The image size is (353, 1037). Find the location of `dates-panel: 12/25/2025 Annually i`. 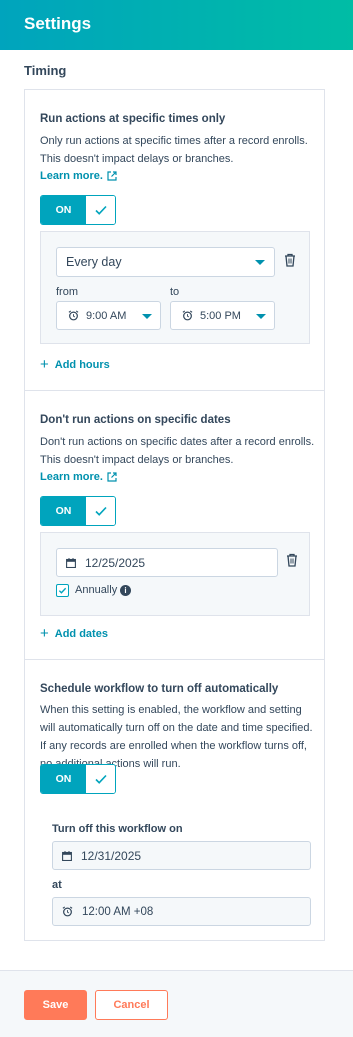

dates-panel: 12/25/2025 Annually i is located at coordinates (175, 574).